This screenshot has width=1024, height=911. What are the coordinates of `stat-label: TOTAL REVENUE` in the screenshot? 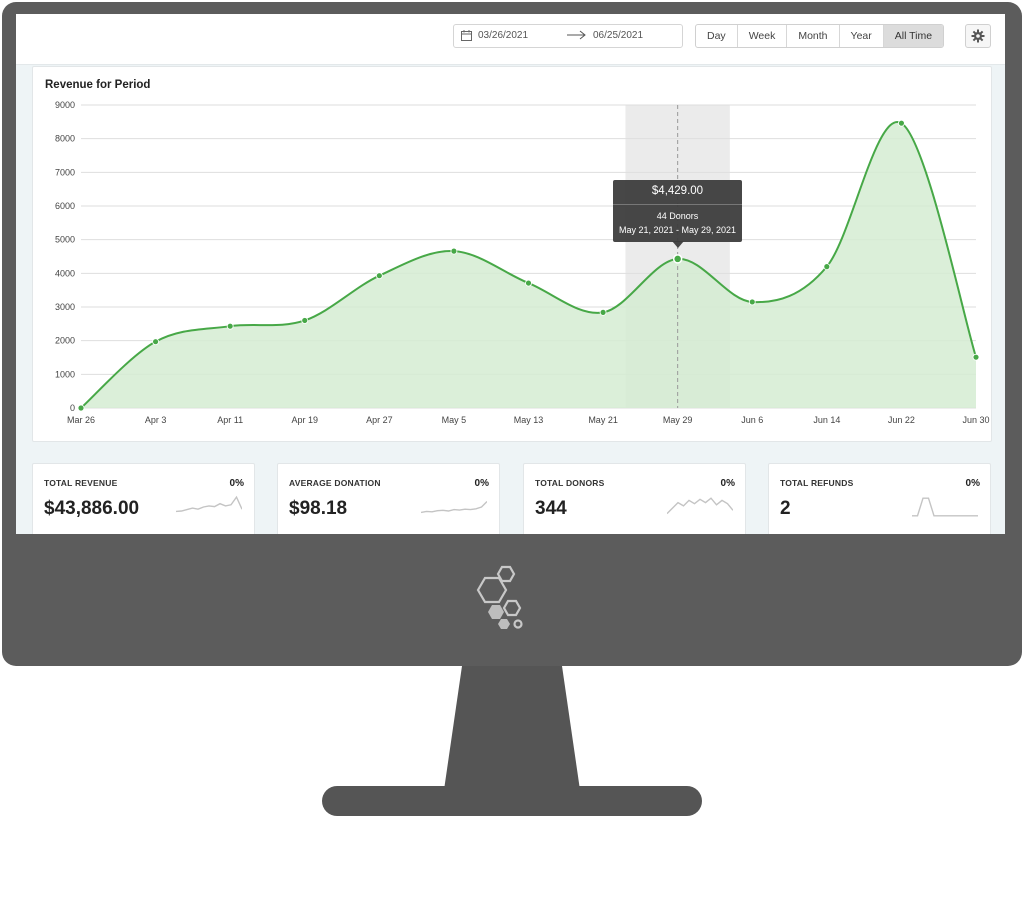 It's located at (81, 483).